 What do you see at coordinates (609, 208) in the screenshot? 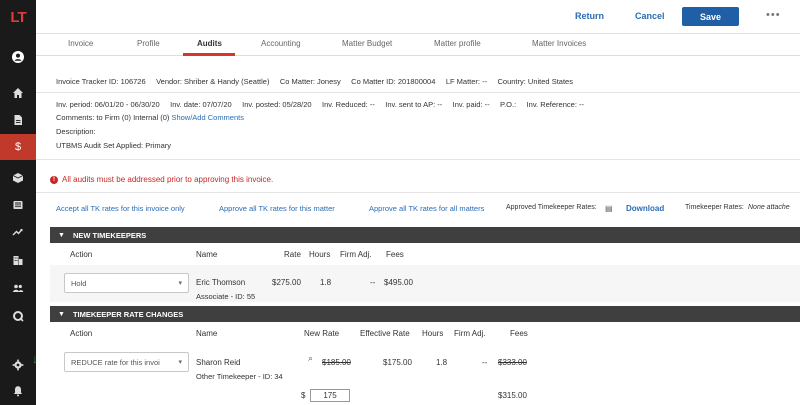
I see `file-icon: ▤` at bounding box center [609, 208].